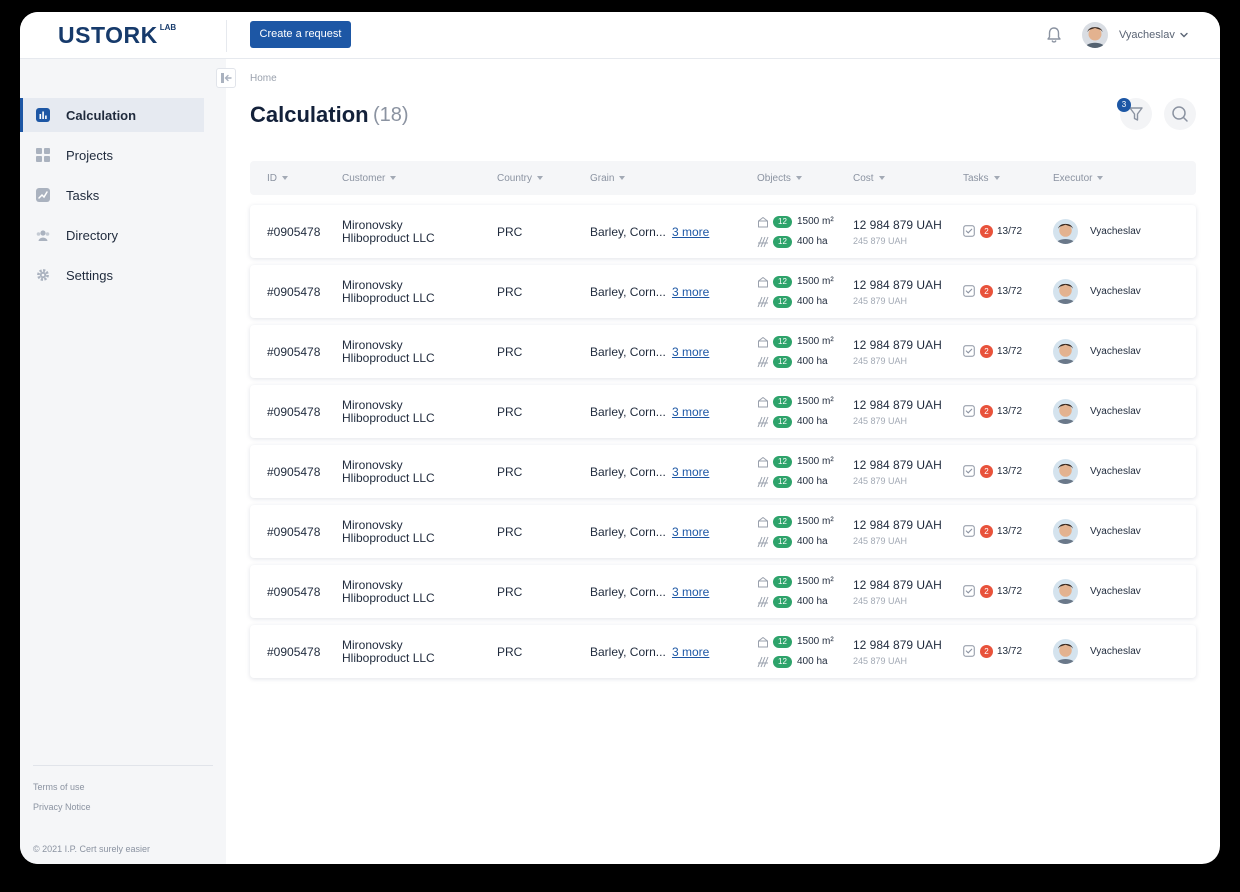 The height and width of the screenshot is (892, 1240). Describe the element at coordinates (1078, 178) in the screenshot. I see `column-header-executor: Executor` at that location.